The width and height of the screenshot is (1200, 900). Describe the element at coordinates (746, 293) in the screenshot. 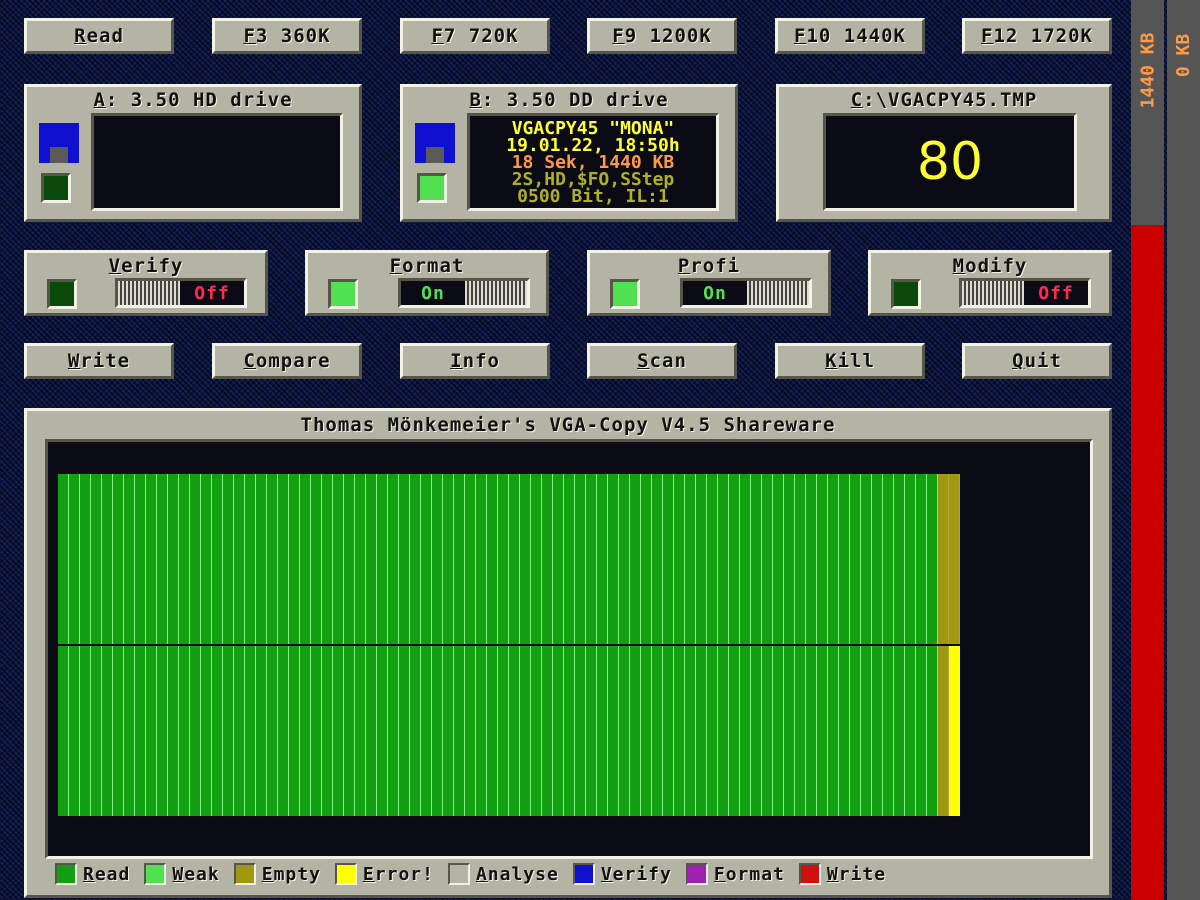

I see `option-profi-toggle: On` at that location.